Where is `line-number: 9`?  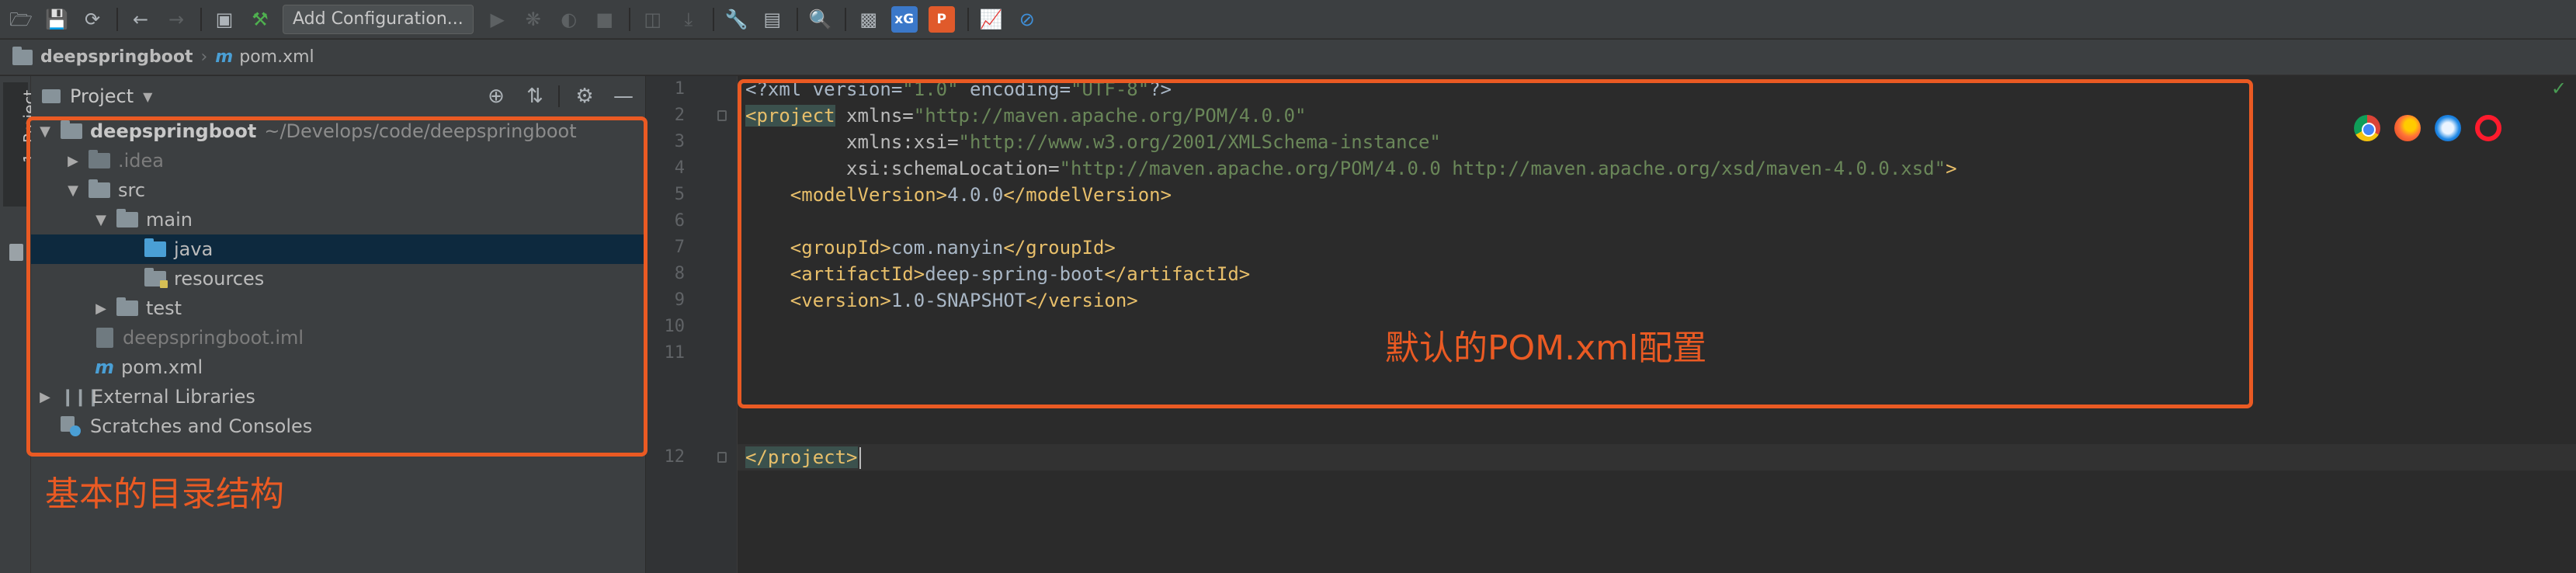 line-number: 9 is located at coordinates (679, 300).